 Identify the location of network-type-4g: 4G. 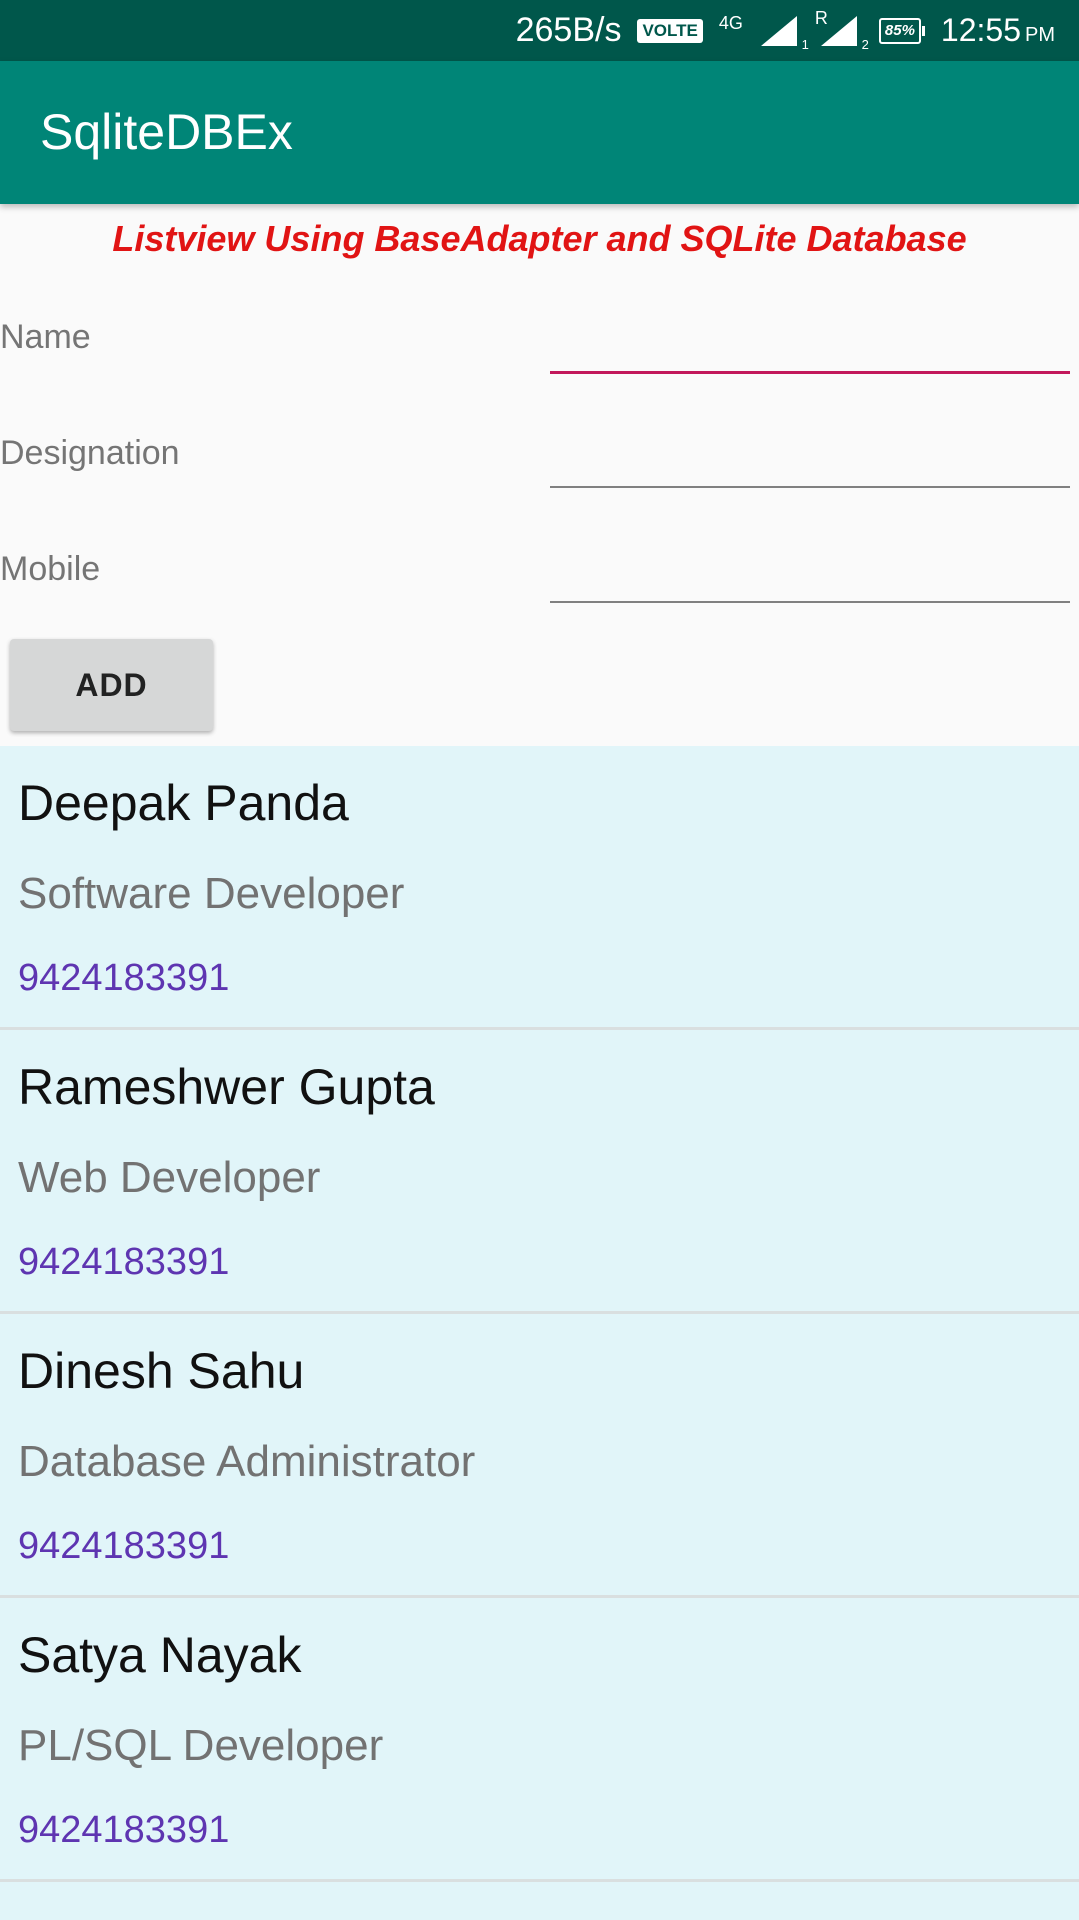
(730, 22).